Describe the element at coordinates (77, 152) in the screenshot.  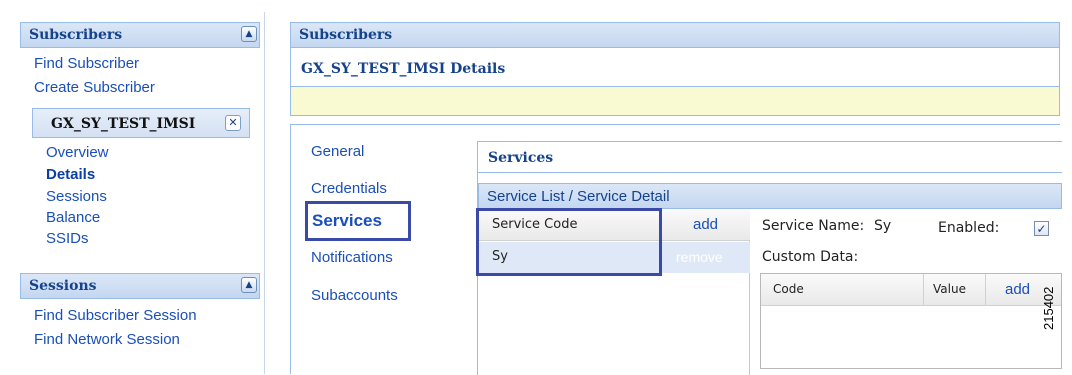
I see `sub-nav-overview: Overview` at that location.